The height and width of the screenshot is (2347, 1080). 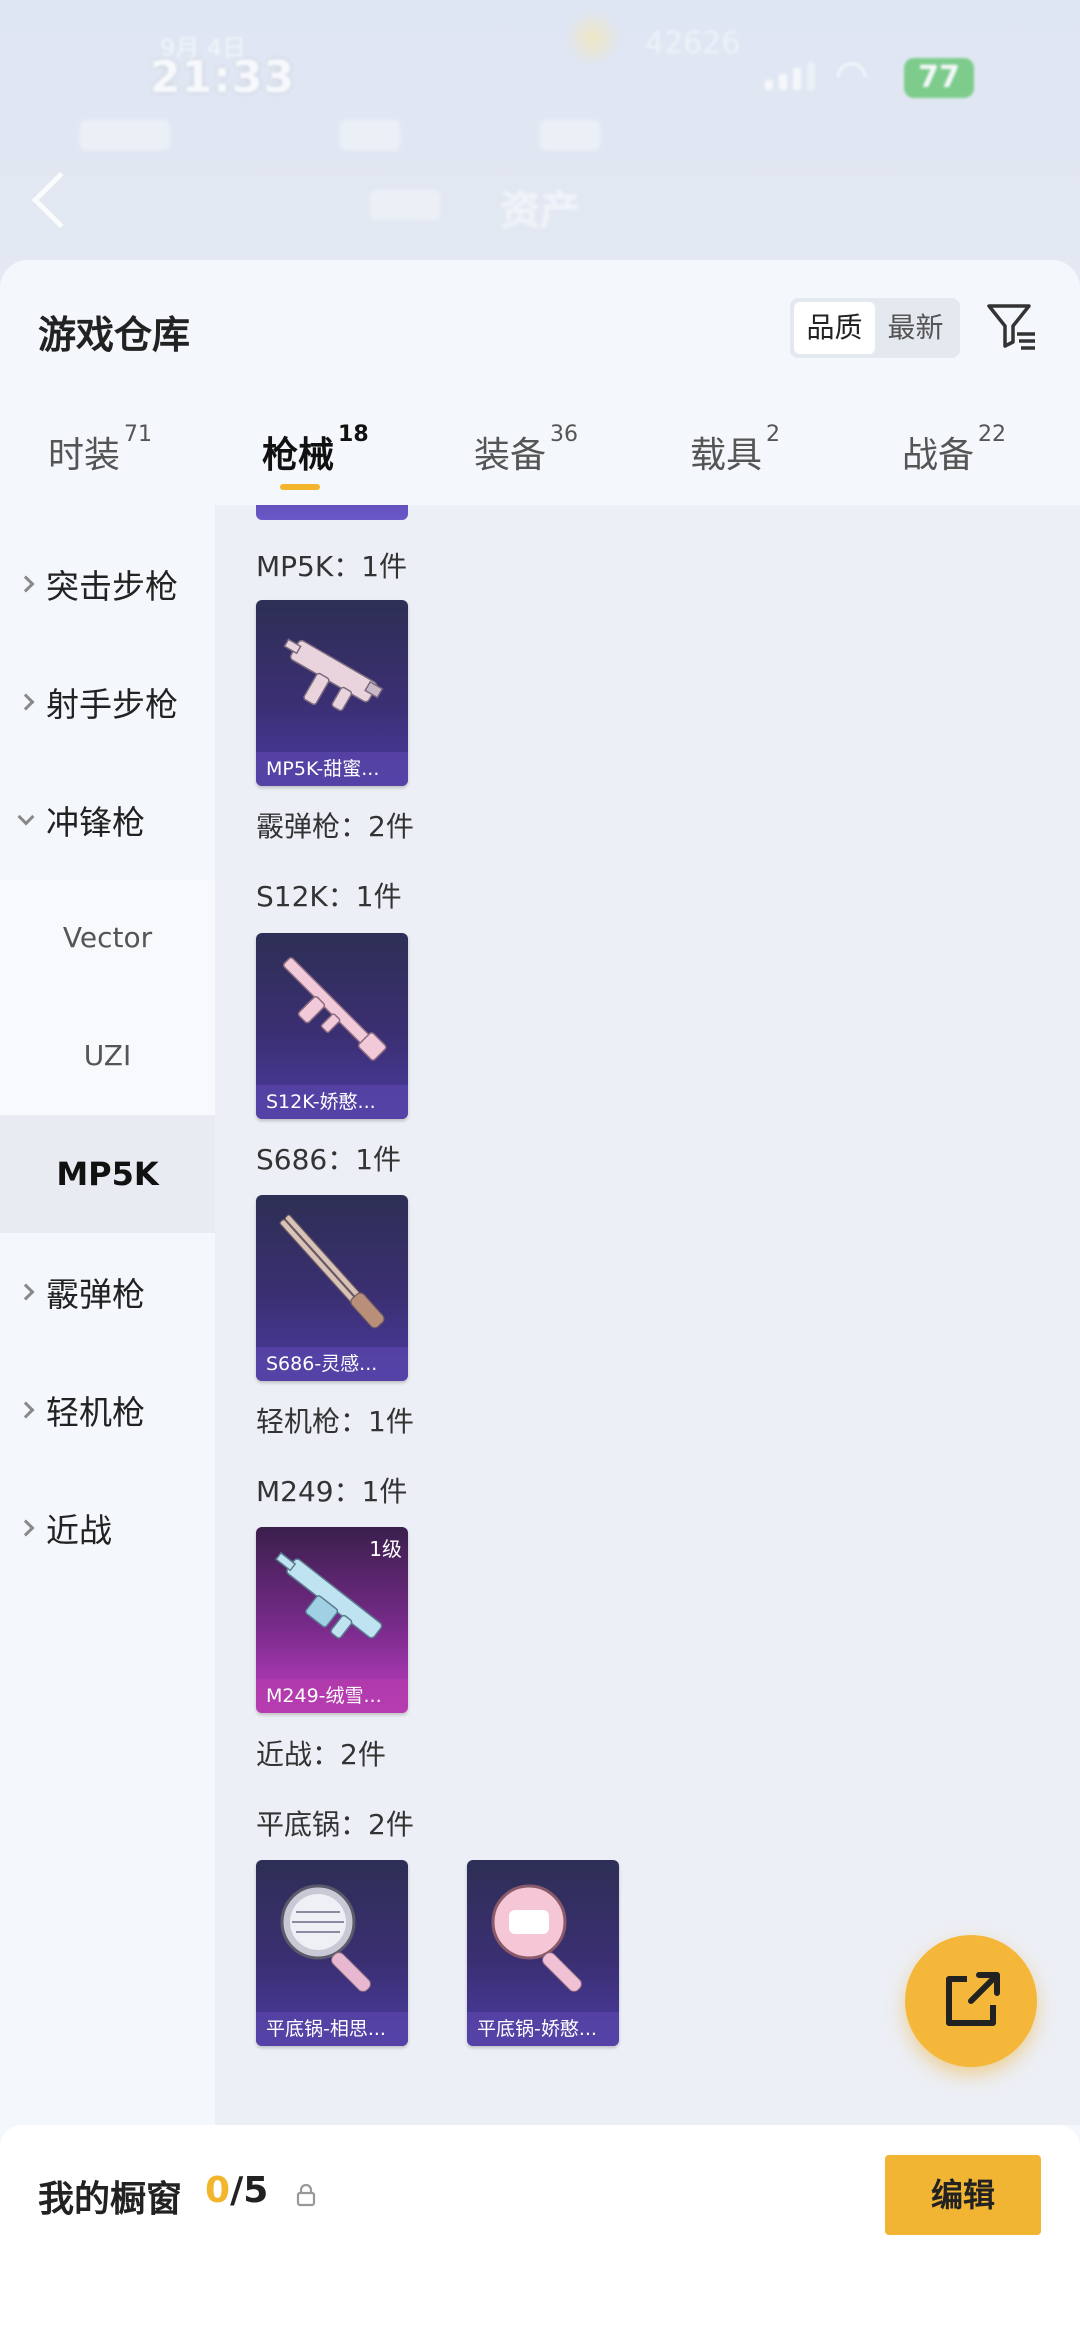 I want to click on external-link-icon, so click(x=973, y=1999).